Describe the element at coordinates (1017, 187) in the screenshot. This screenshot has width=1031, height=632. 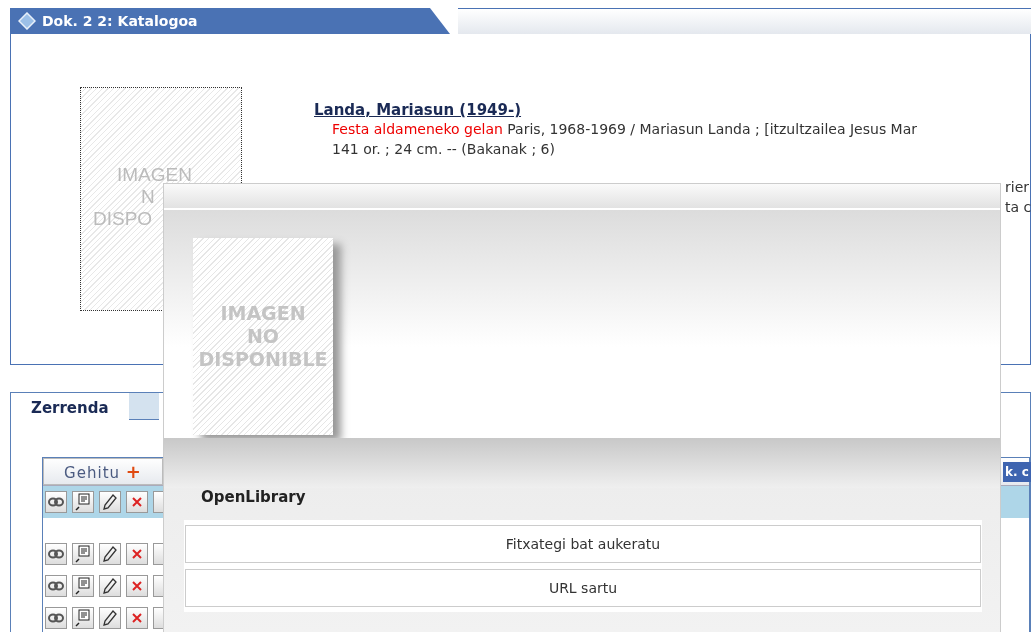
I see `note-text-fragment: rier` at that location.